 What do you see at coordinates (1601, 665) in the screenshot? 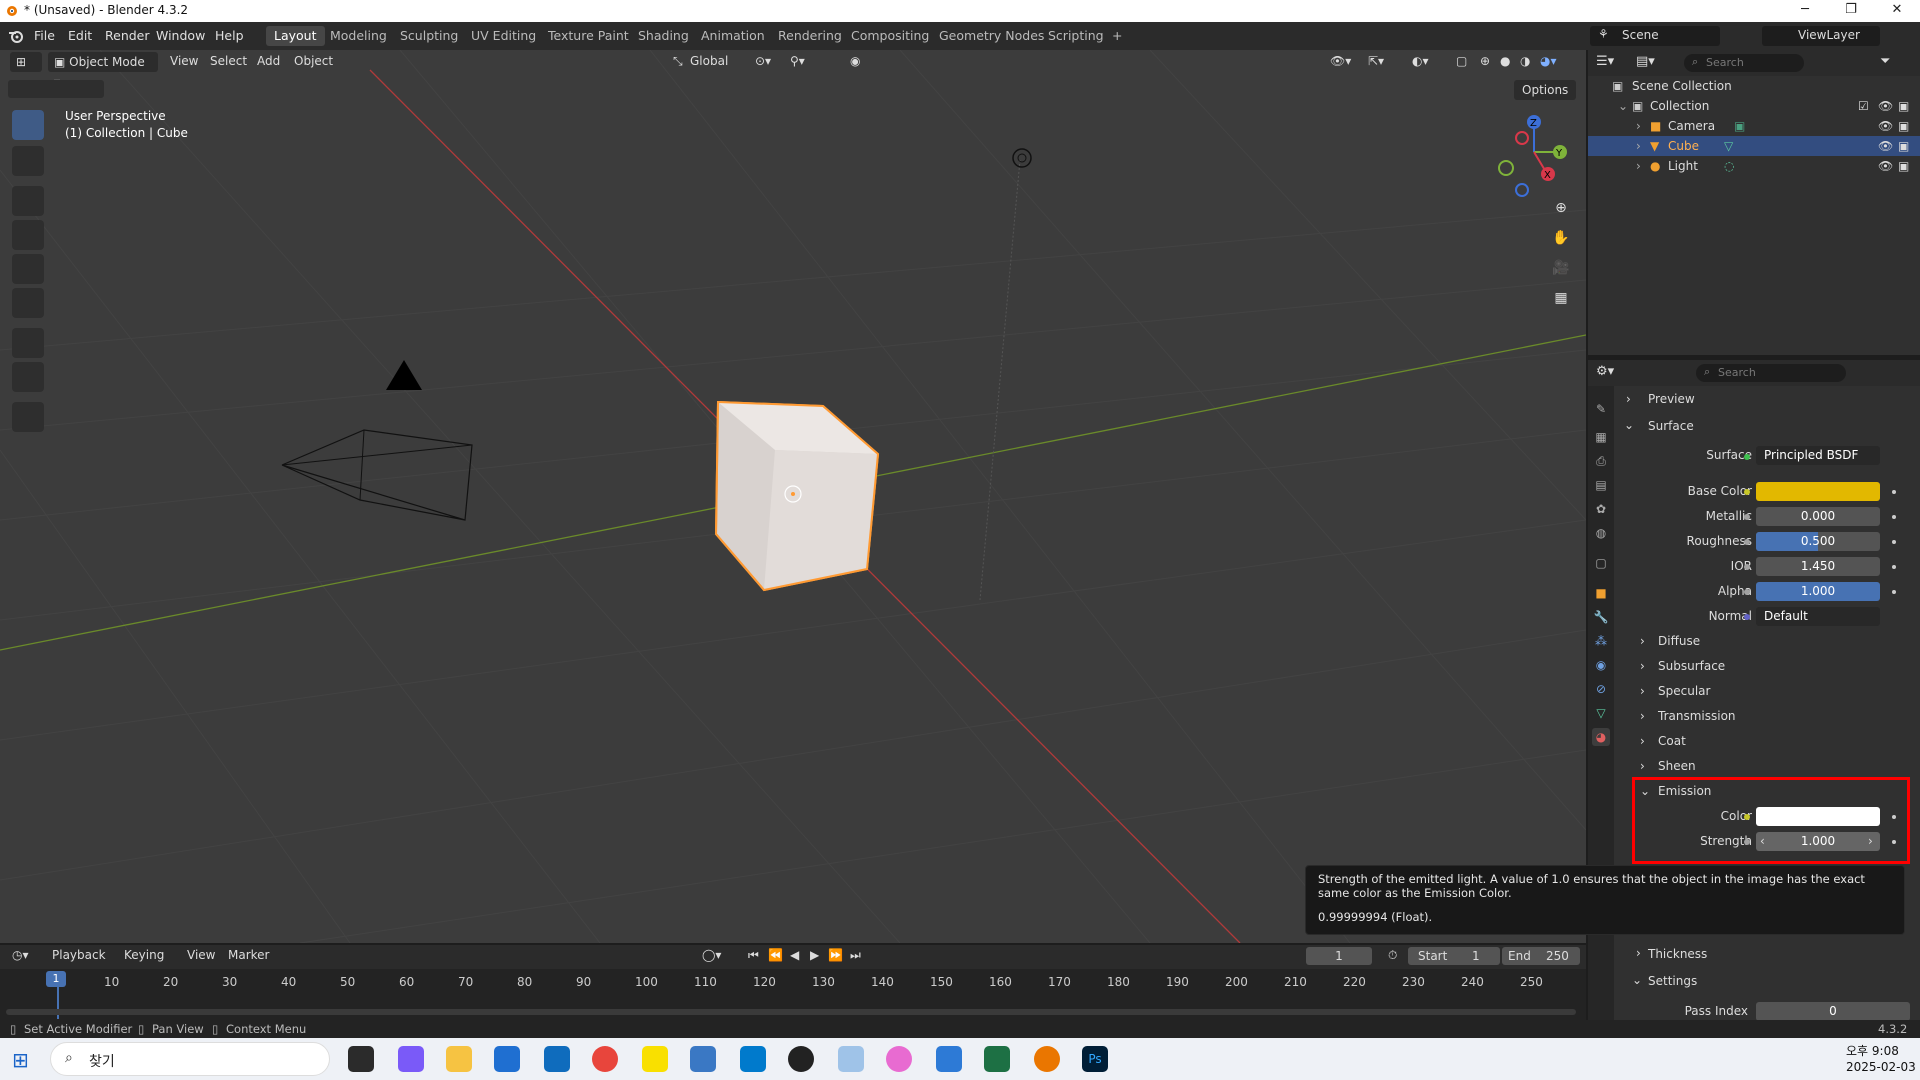
I see `physics-tab-icon: ◉` at bounding box center [1601, 665].